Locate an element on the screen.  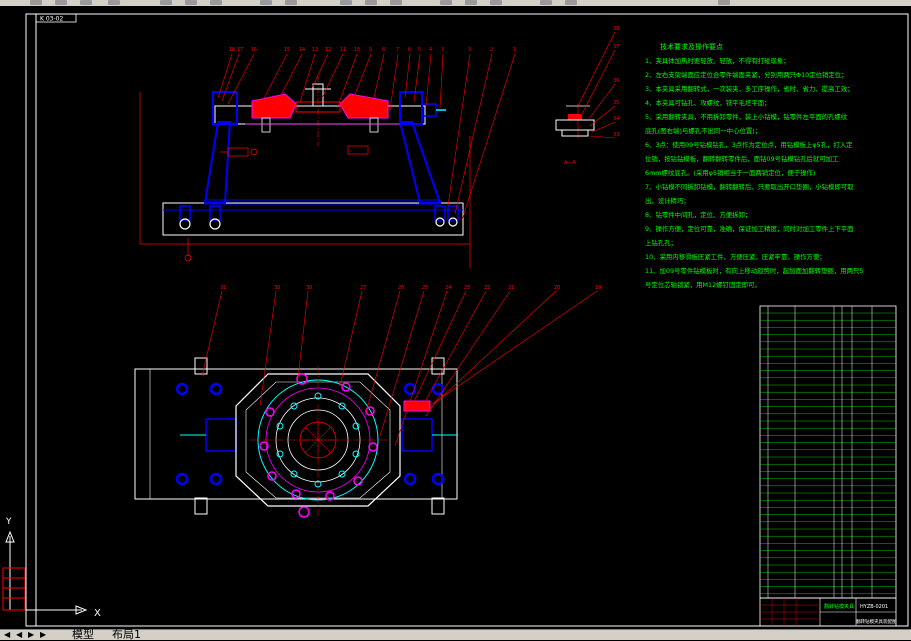
save-icon is located at coordinates (86, 2).